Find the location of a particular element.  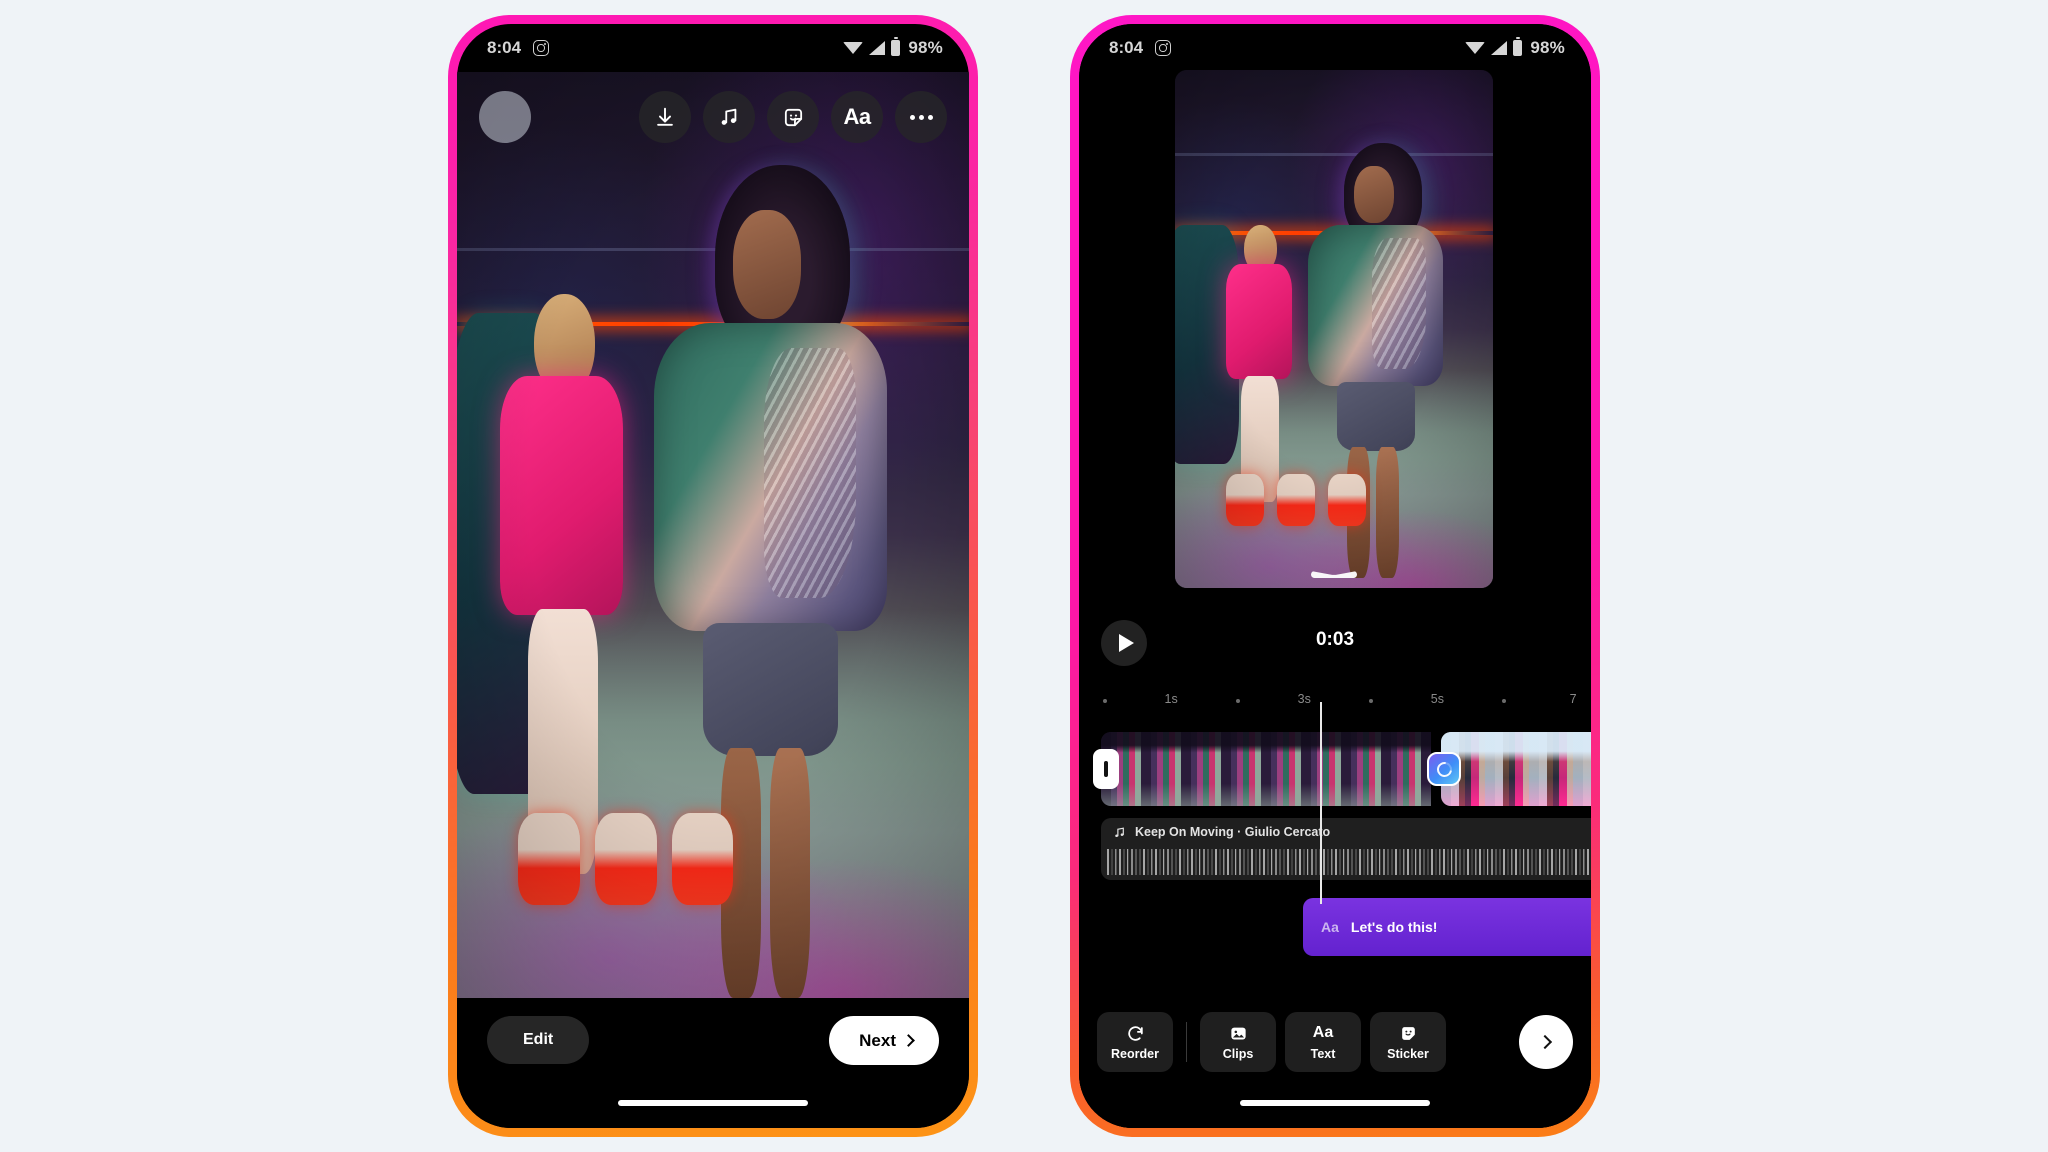

image-icon is located at coordinates (1238, 1033).